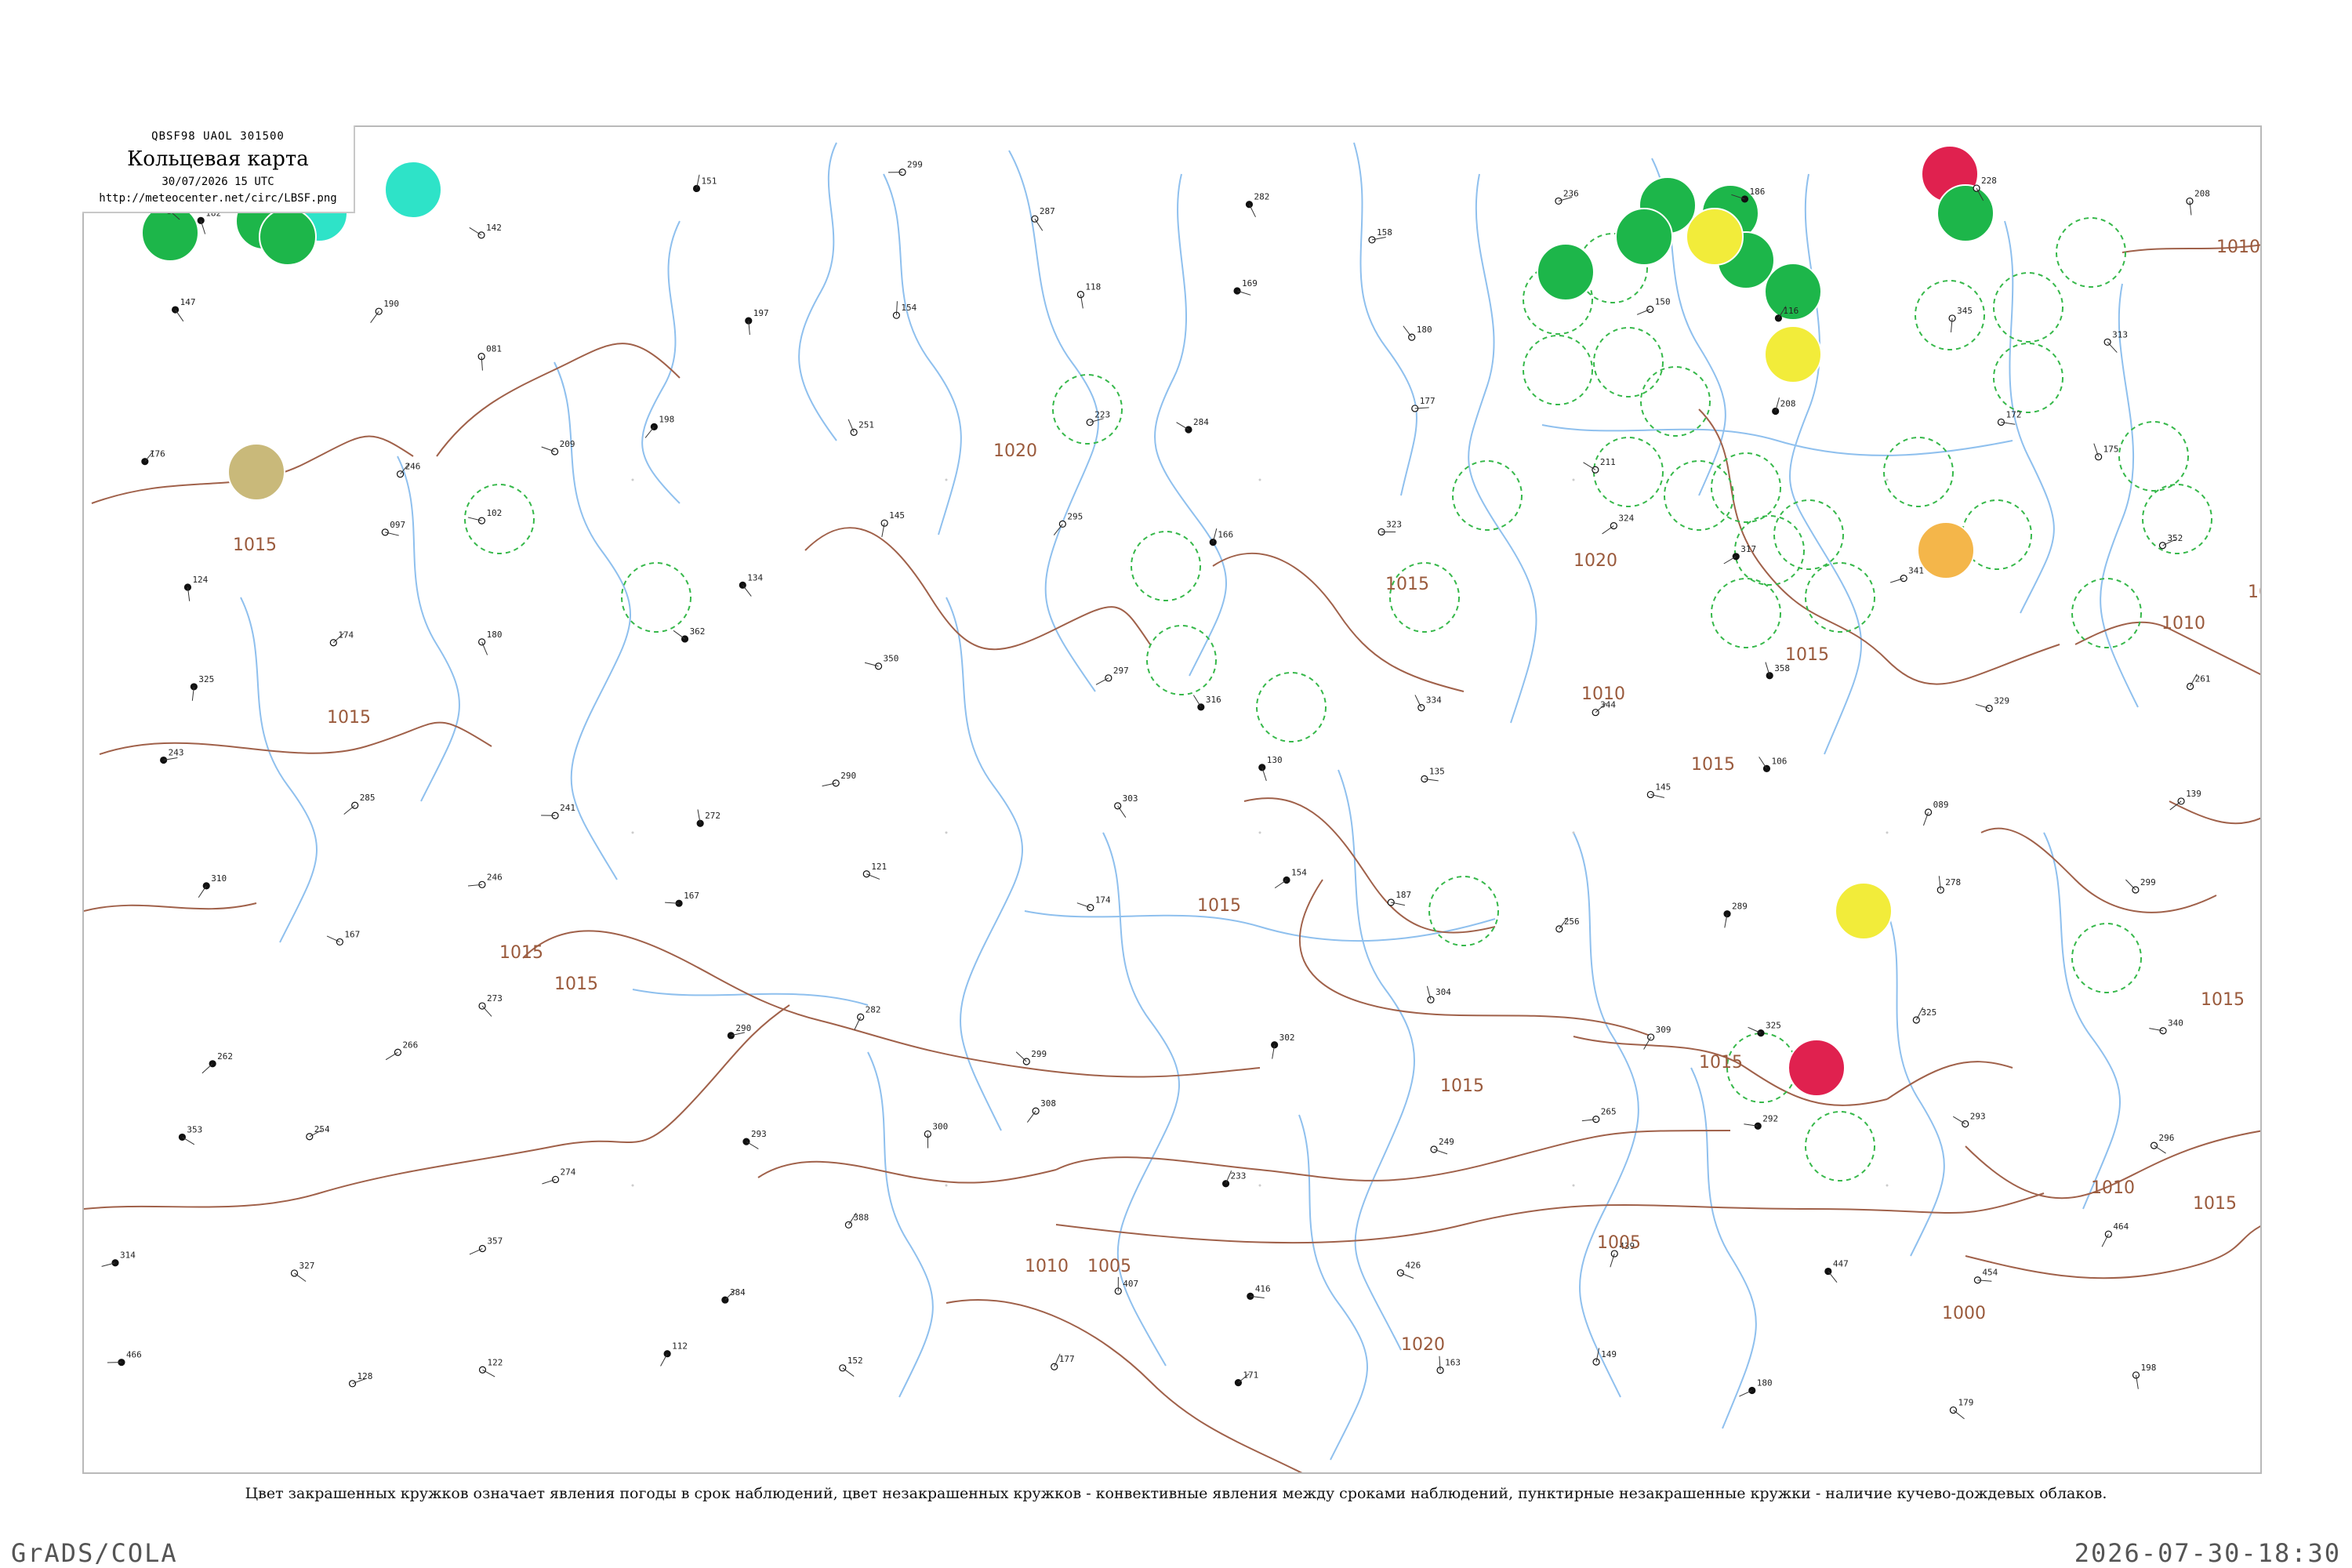 The image size is (2352, 1568). What do you see at coordinates (494, 228) in the screenshot?
I see `station-pressure: 142` at bounding box center [494, 228].